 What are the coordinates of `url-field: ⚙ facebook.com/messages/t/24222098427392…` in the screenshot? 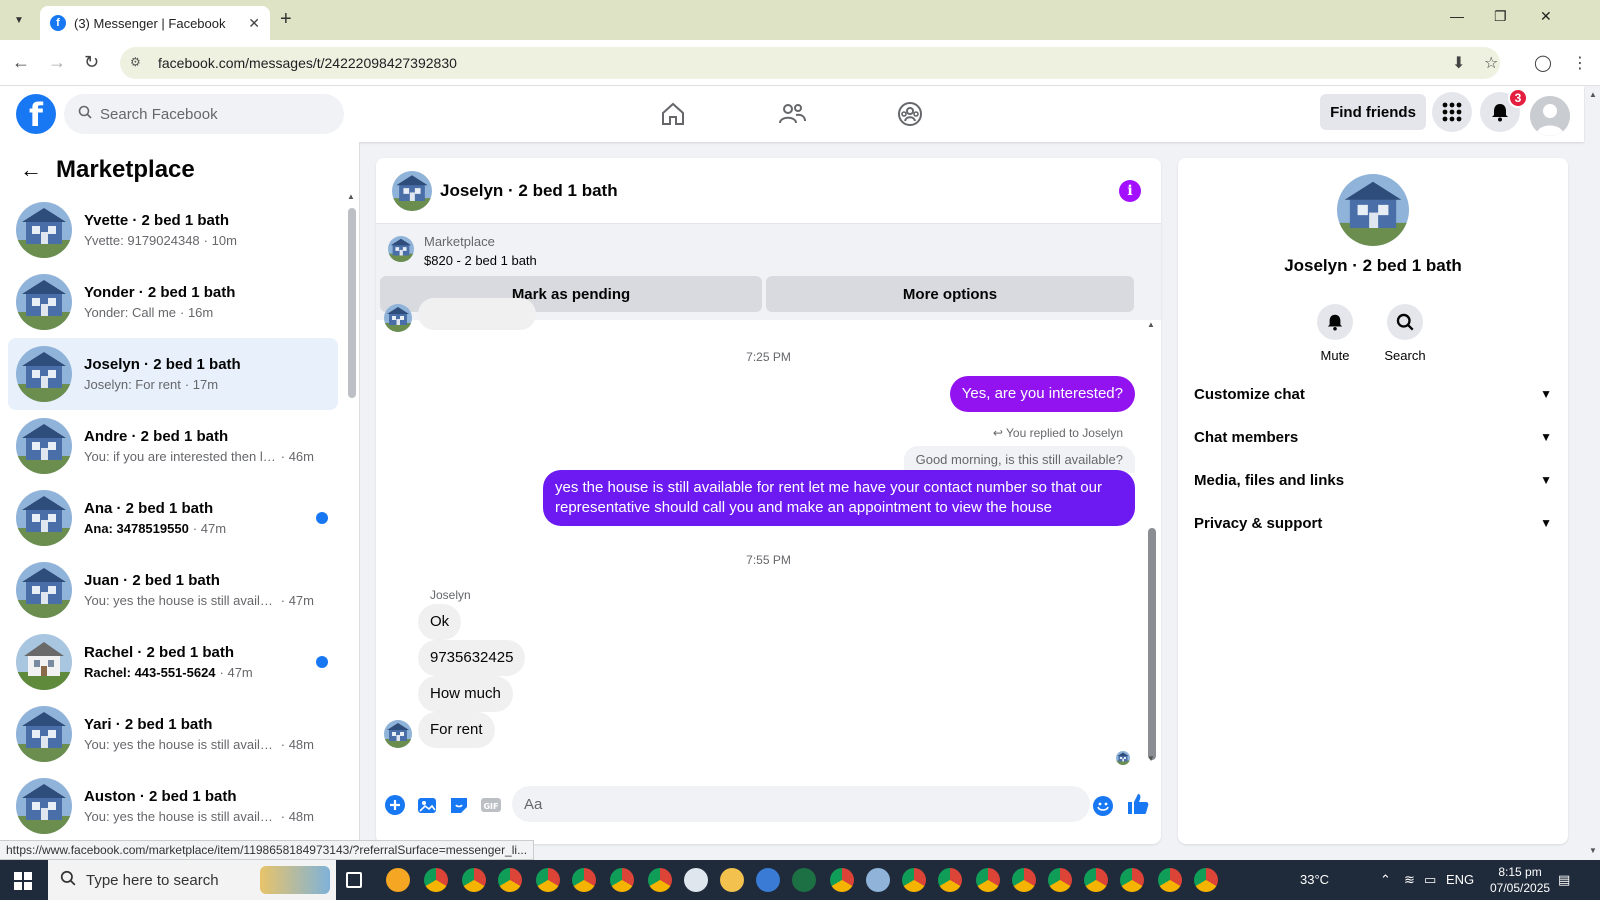 It's located at (810, 63).